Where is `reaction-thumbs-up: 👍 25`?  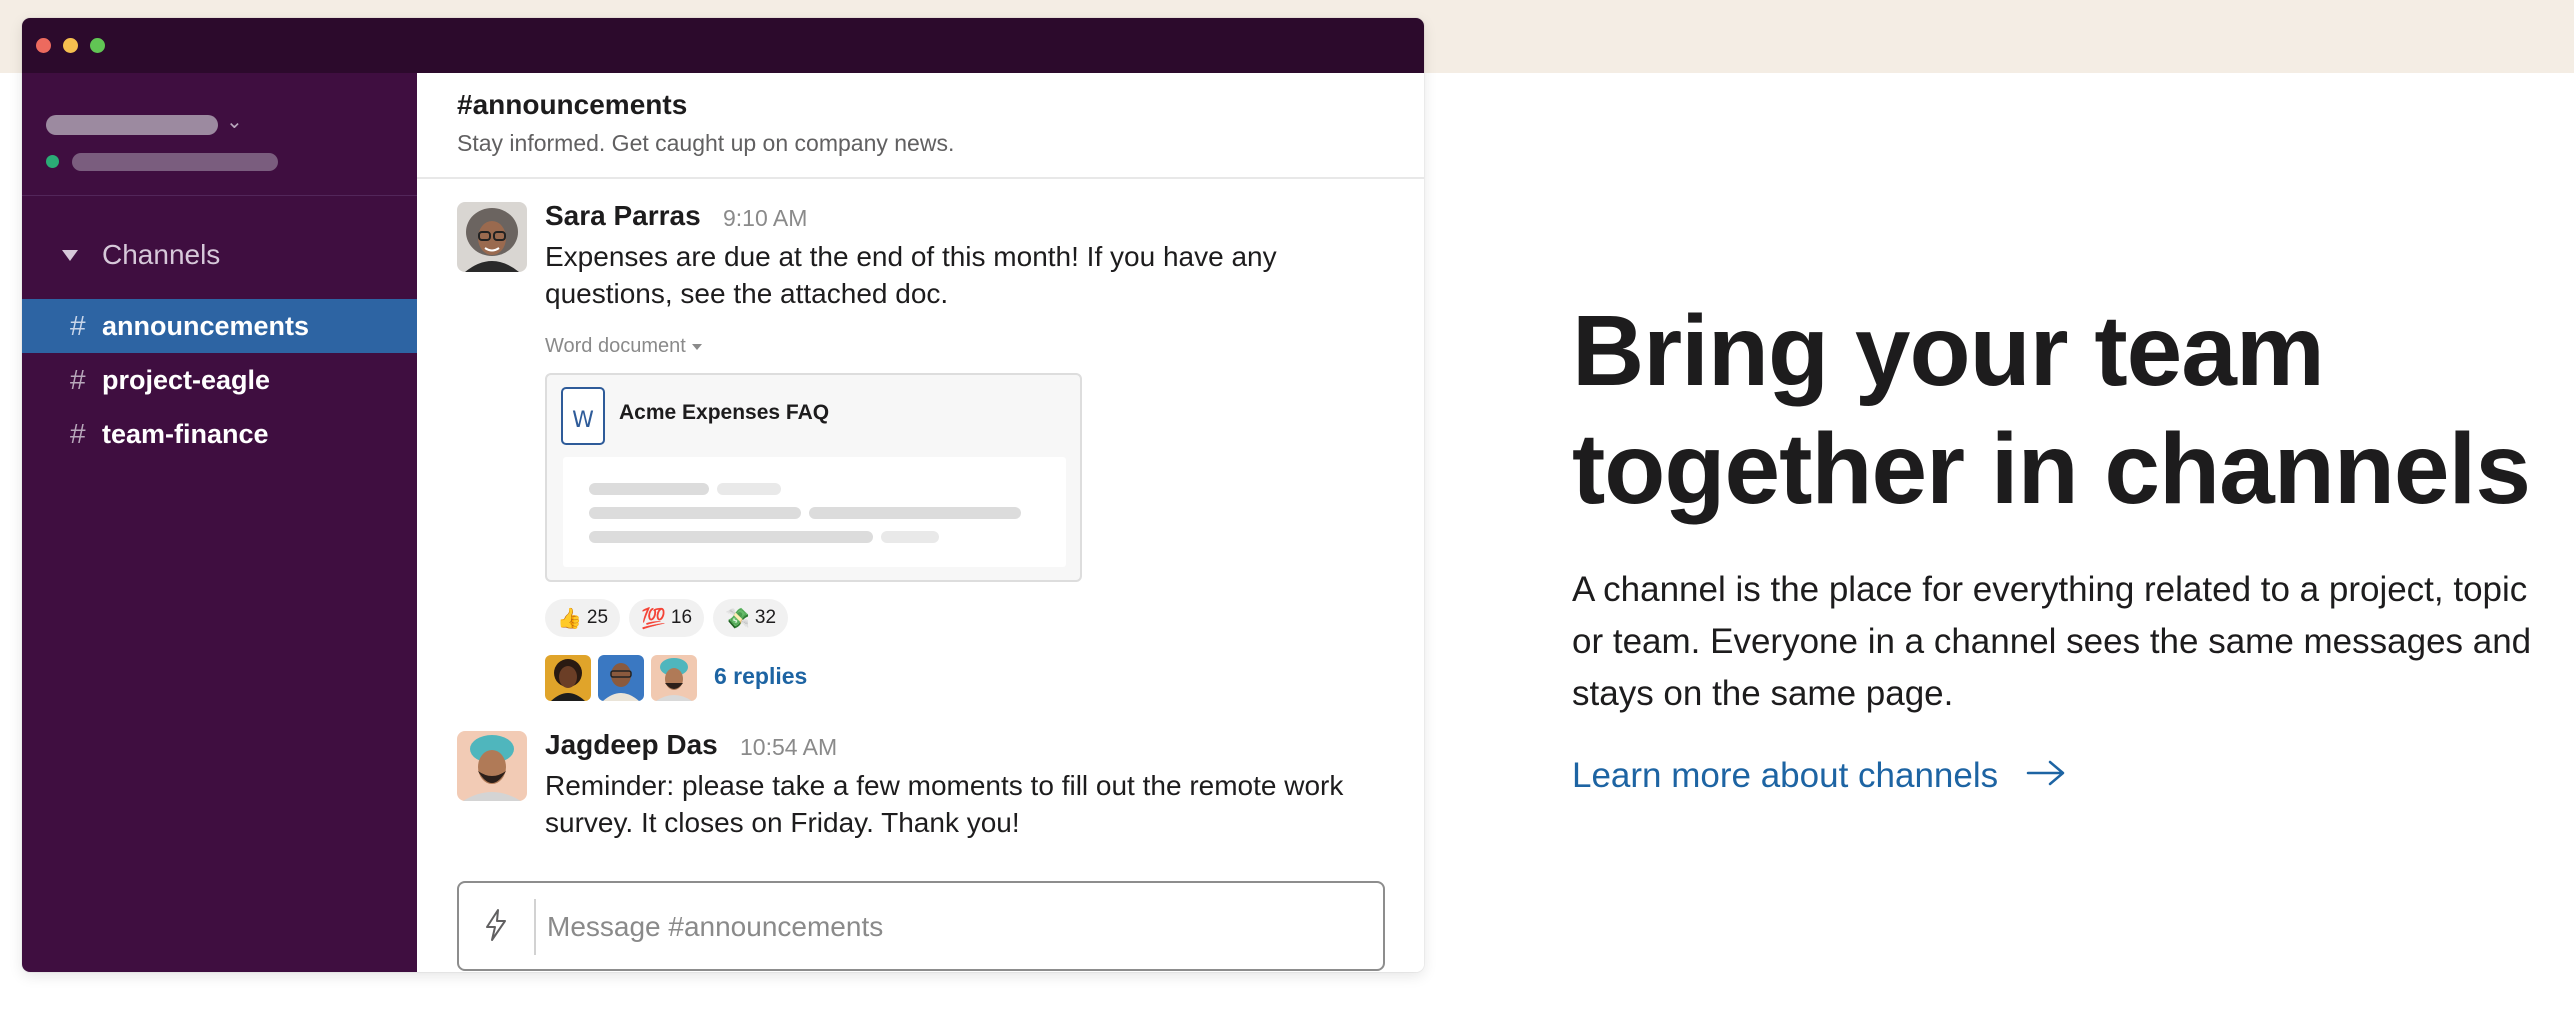
reaction-thumbs-up: 👍 25 is located at coordinates (583, 618).